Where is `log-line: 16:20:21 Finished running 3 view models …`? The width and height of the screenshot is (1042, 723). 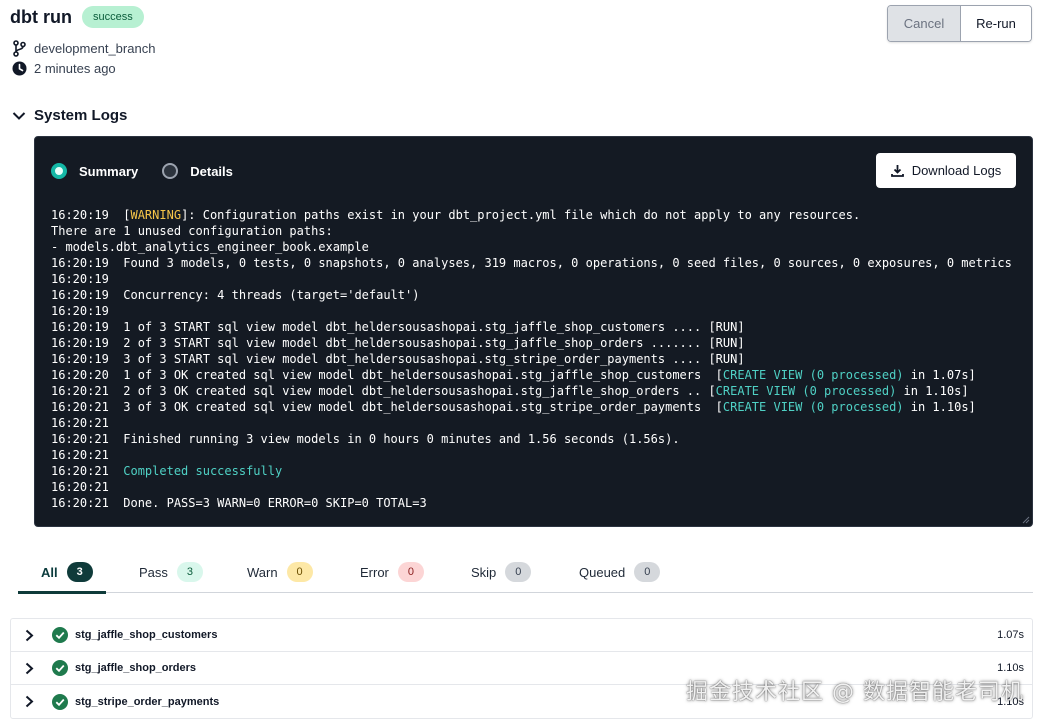
log-line: 16:20:21 Finished running 3 view models … is located at coordinates (531, 439).